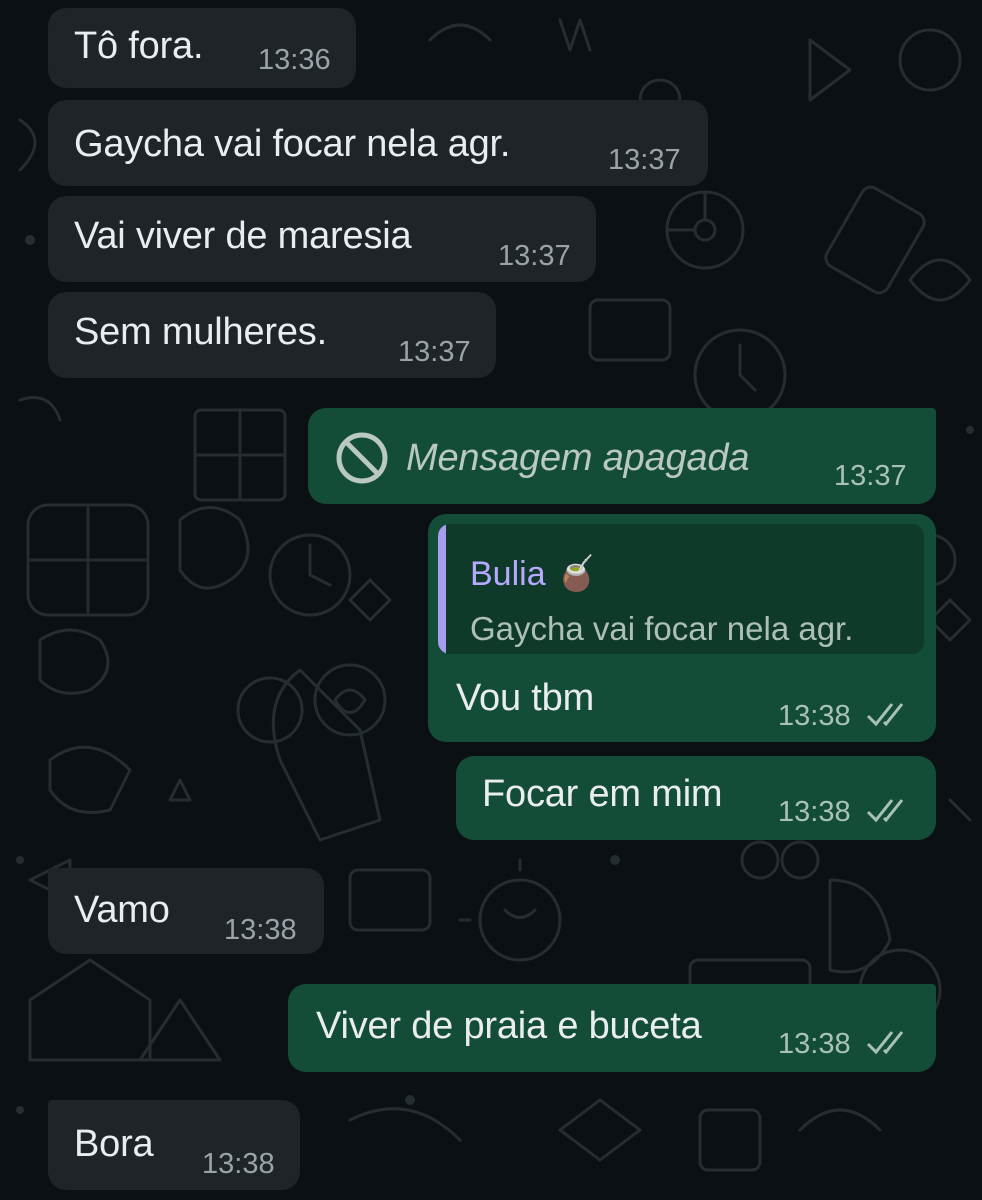  I want to click on message-outgoing-deleted: Mensagem apagada 13:37, so click(622, 456).